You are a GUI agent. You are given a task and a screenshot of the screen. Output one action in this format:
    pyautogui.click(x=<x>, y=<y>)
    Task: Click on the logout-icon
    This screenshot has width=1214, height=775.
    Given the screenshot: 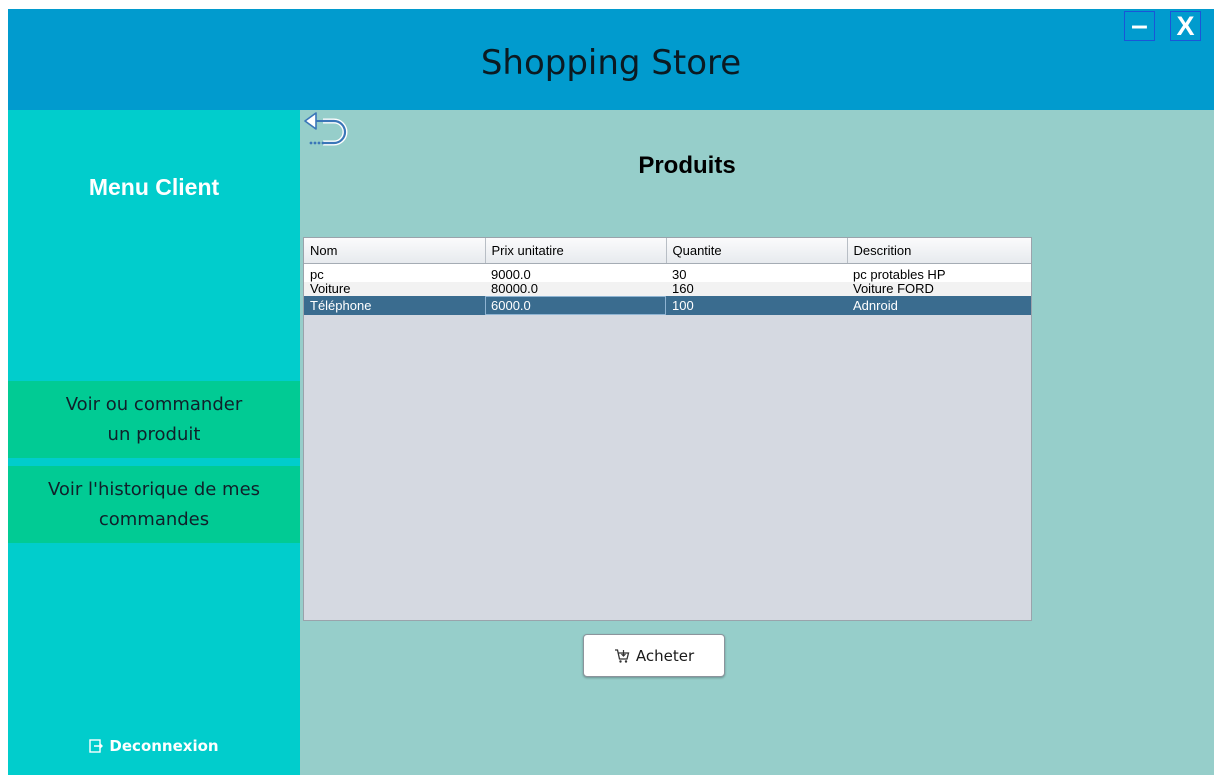 What is the action you would take?
    pyautogui.click(x=96, y=746)
    